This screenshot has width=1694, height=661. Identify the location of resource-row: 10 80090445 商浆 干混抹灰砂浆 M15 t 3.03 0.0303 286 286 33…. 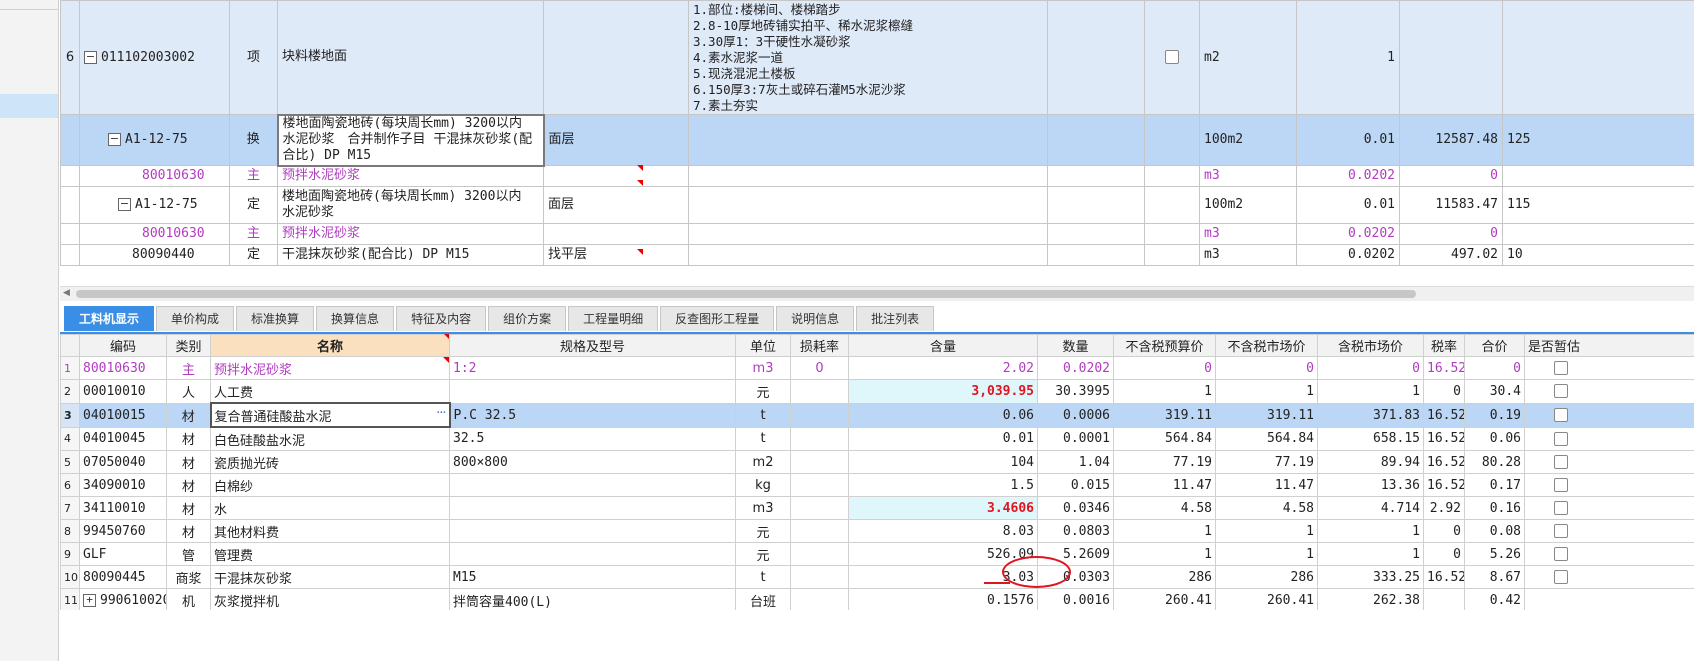
(877, 577).